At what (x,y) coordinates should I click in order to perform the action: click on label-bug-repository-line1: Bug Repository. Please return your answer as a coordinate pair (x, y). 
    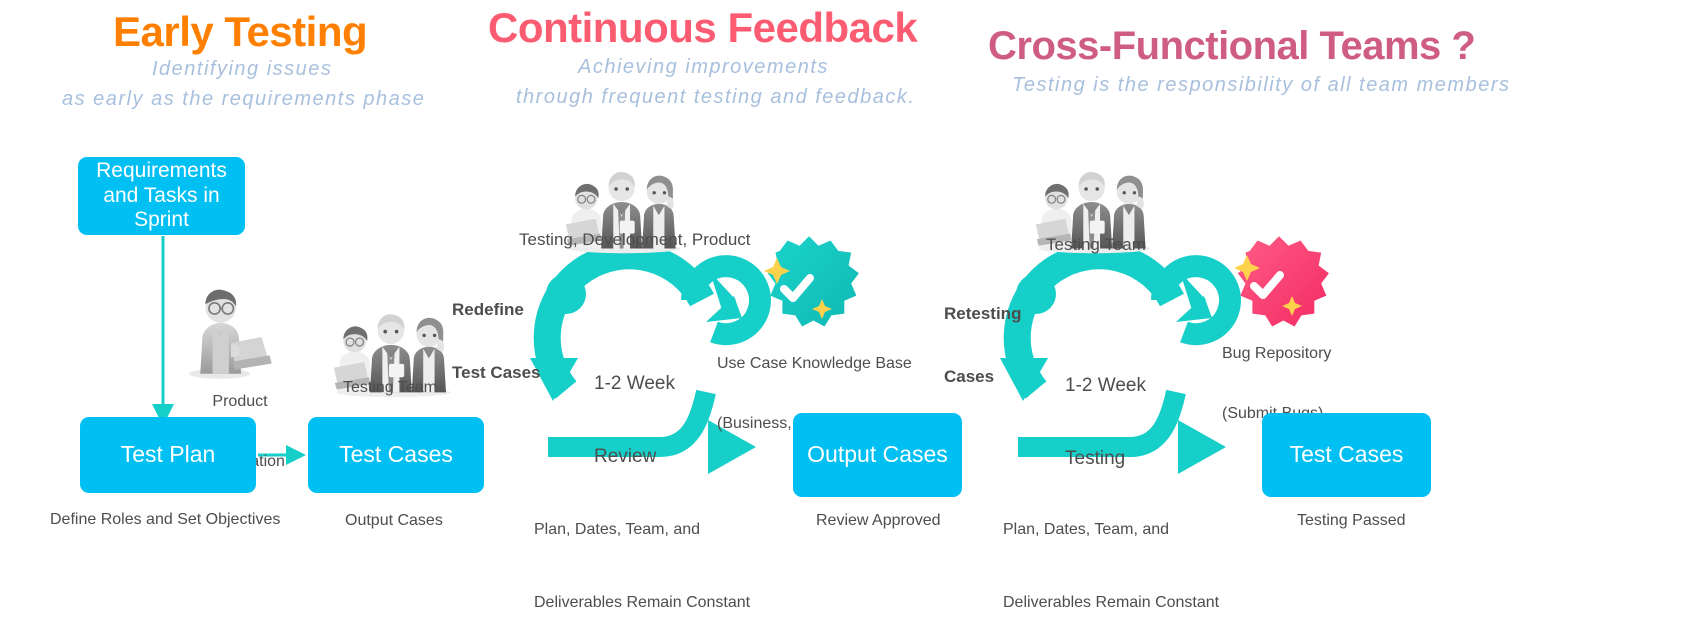
    Looking at the image, I should click on (1277, 353).